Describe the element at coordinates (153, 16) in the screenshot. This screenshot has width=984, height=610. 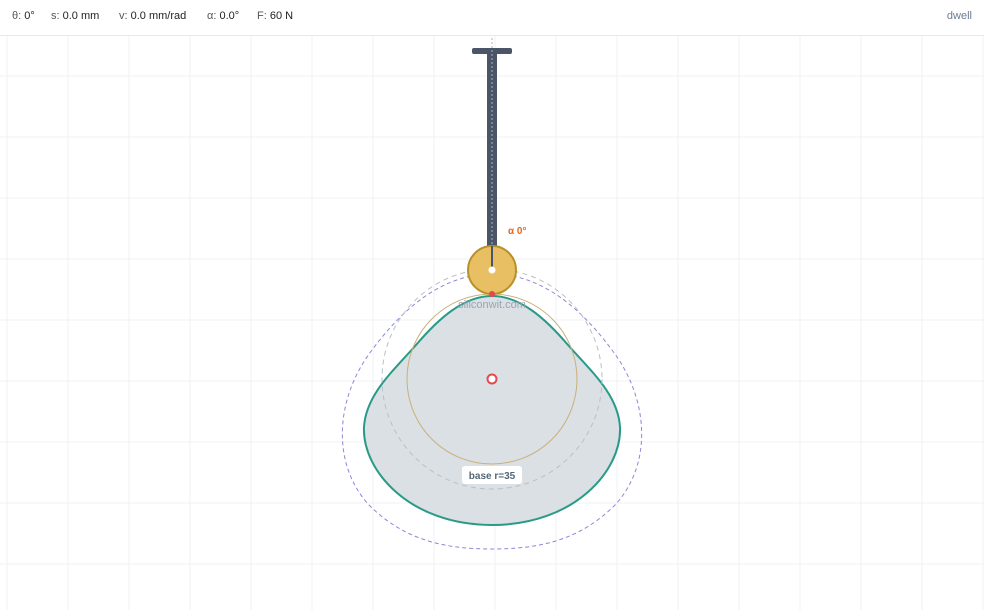
I see `readout-velocity: v: 0.0 mm/rad` at that location.